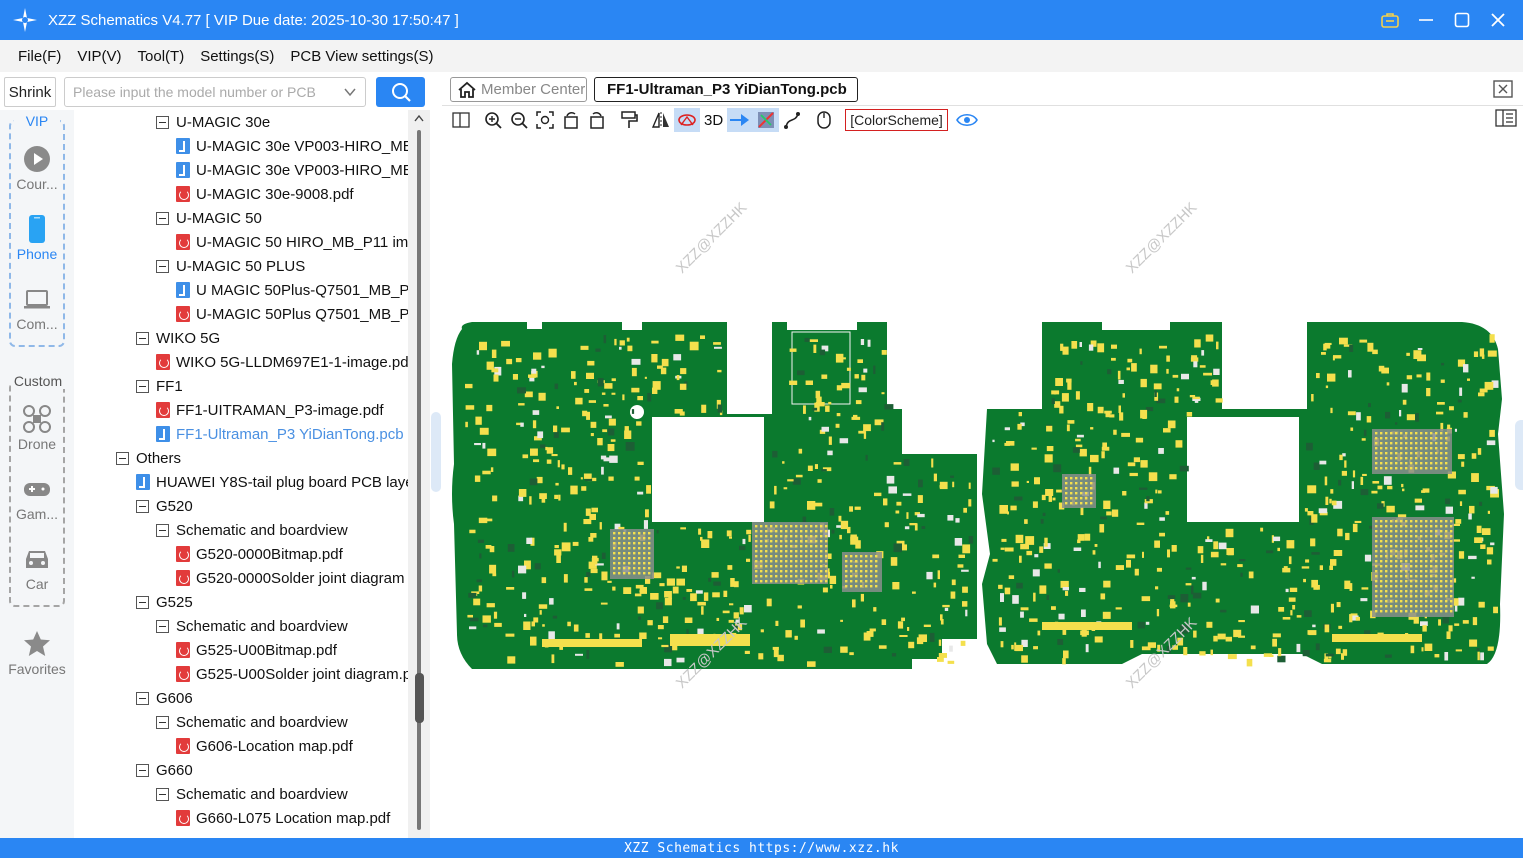  I want to click on sidebar-item-favorites: Favorites, so click(37, 653).